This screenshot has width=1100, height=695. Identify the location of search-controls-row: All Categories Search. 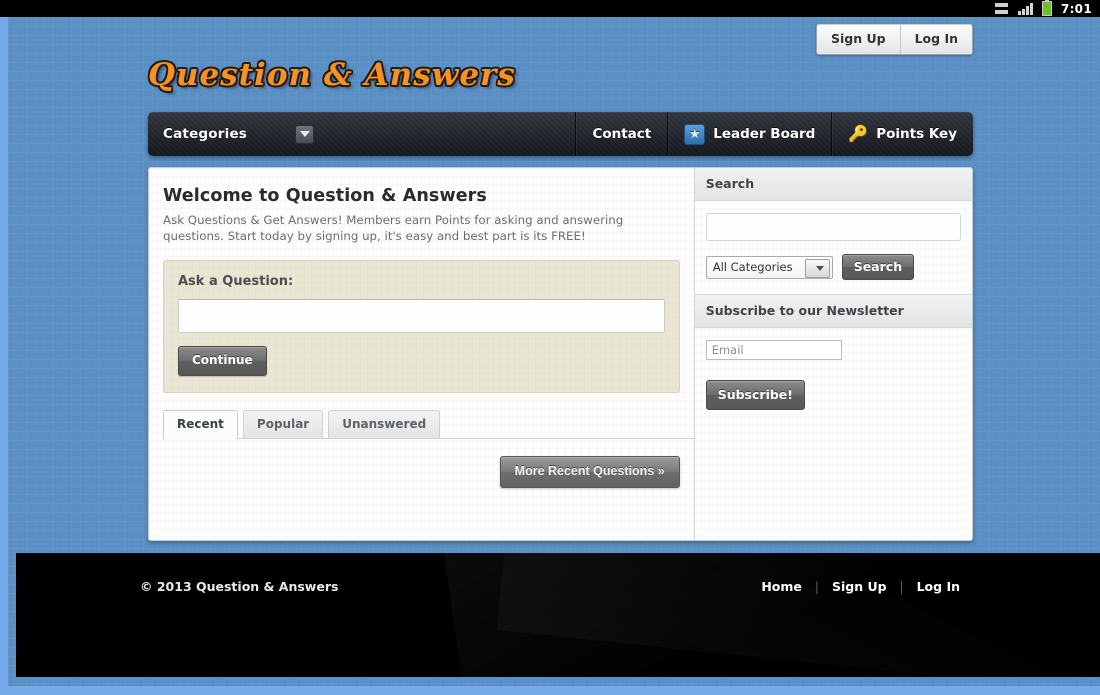
(833, 267).